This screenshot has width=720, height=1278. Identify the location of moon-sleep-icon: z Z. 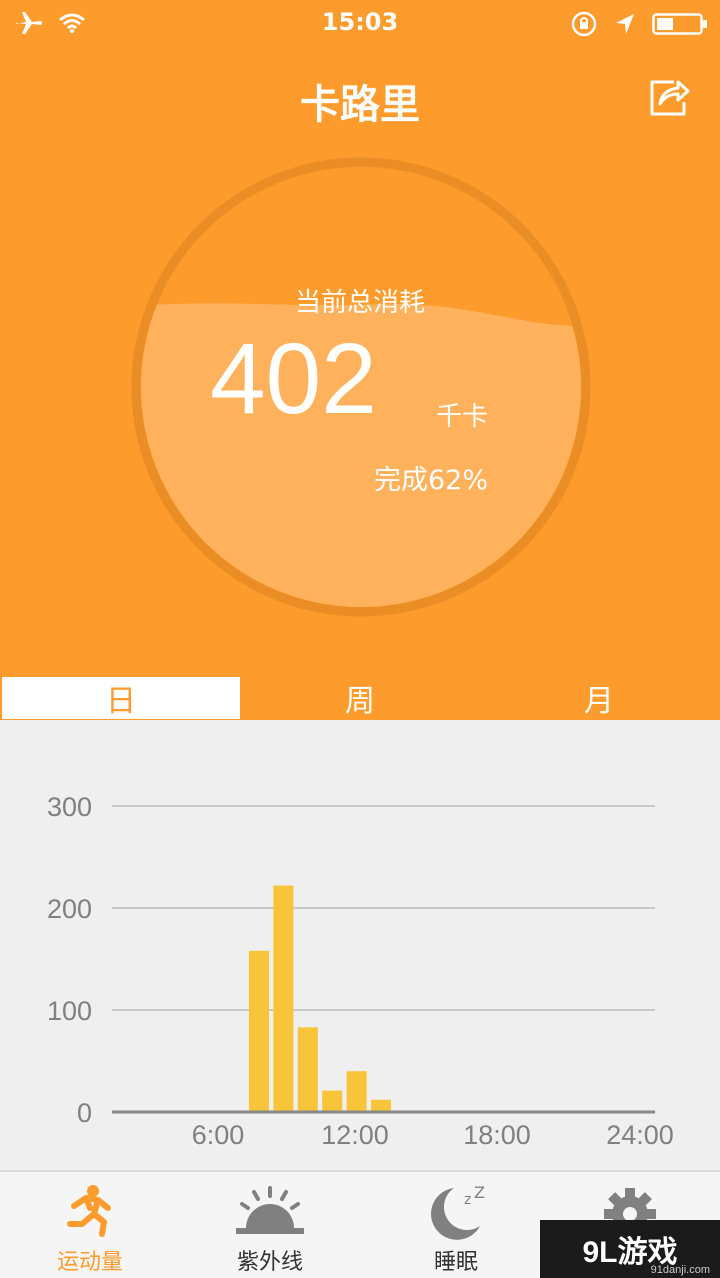
(458, 1212).